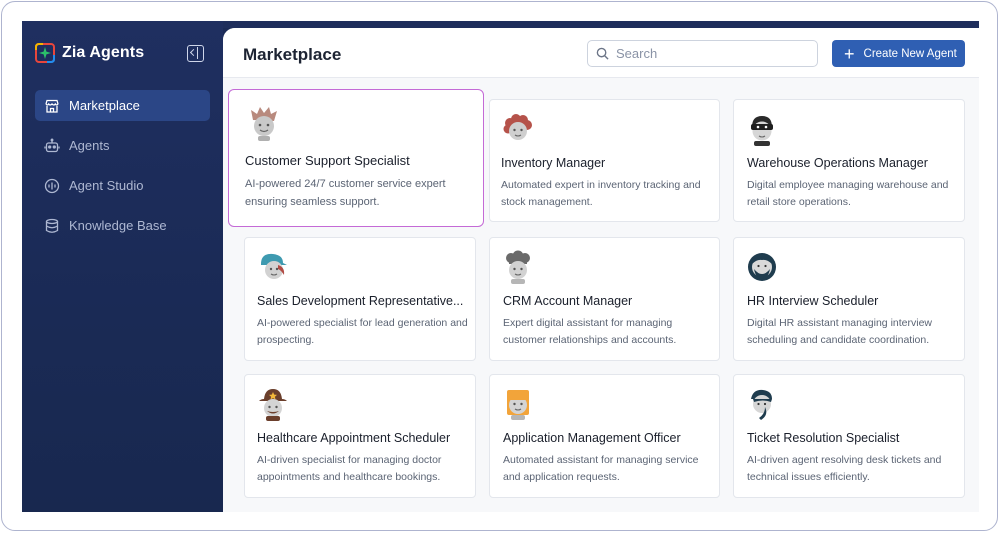 This screenshot has height=533, width=1000. What do you see at coordinates (89, 145) in the screenshot?
I see `sidebar-item-label: Agents` at bounding box center [89, 145].